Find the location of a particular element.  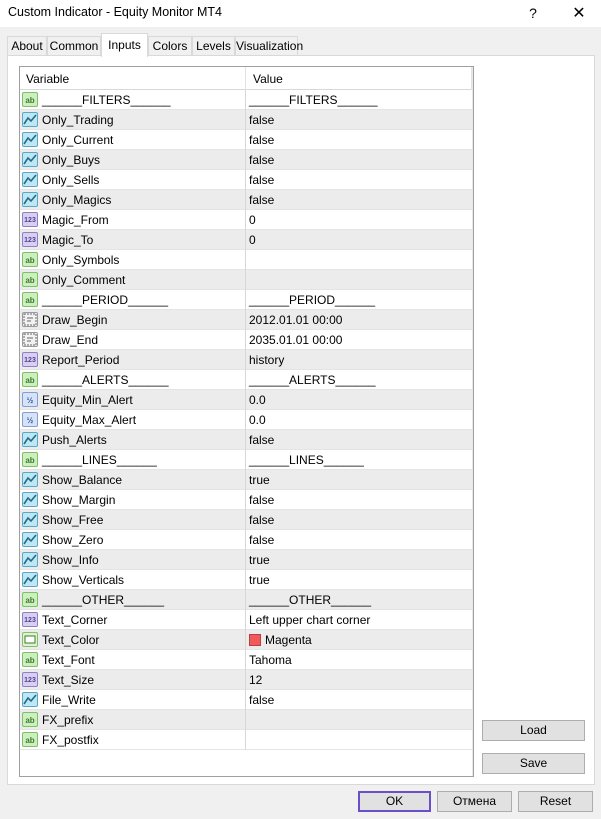

table-row: Only_Trading false is located at coordinates (246, 120).